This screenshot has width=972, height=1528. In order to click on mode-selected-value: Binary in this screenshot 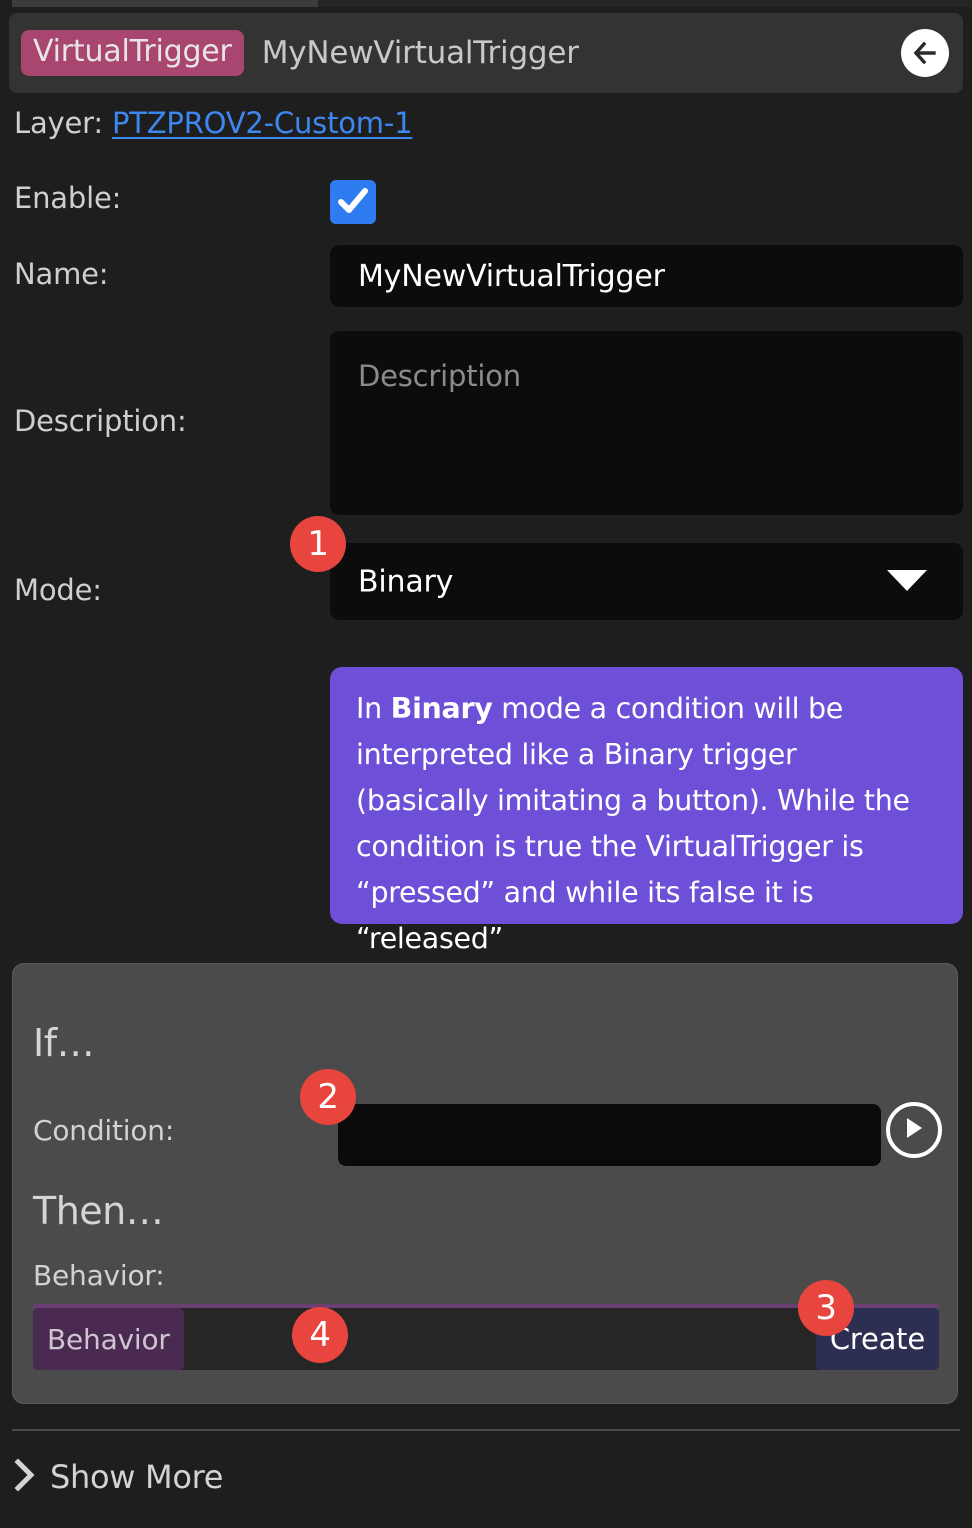, I will do `click(406, 581)`.